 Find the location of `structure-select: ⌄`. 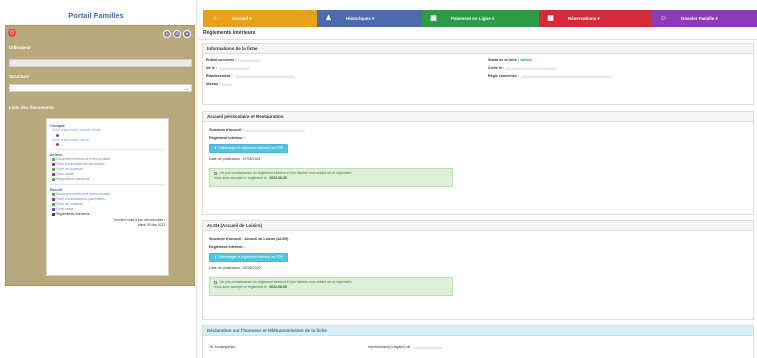

structure-select: ⌄ is located at coordinates (100, 88).